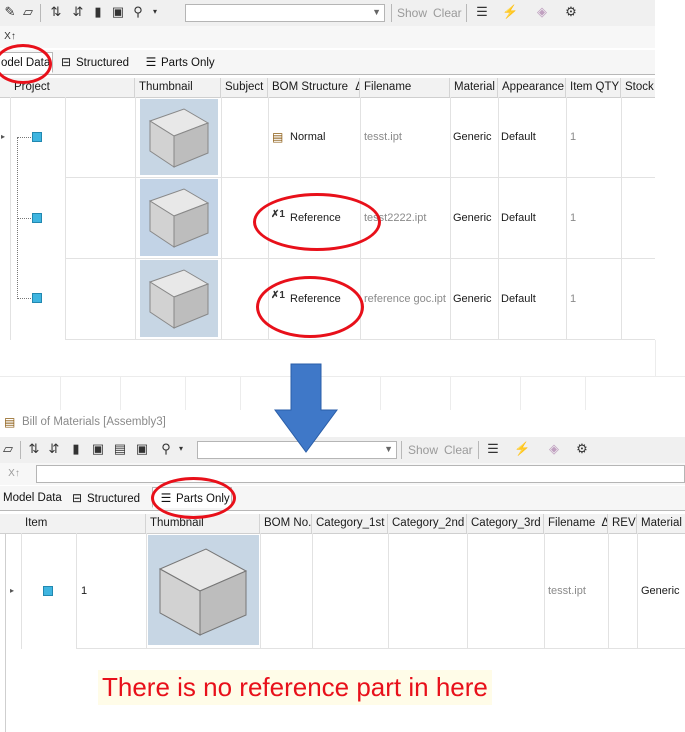  What do you see at coordinates (203, 592) in the screenshot?
I see `box-icon` at bounding box center [203, 592].